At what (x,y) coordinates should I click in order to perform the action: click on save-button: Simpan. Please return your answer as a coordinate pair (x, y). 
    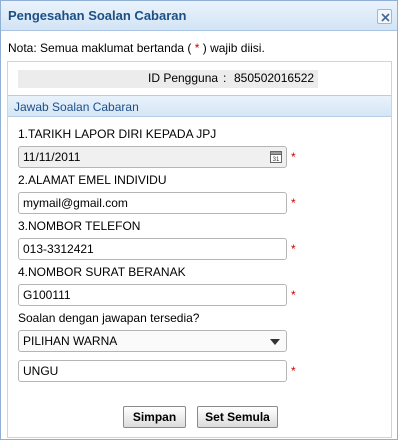
    Looking at the image, I should click on (154, 417).